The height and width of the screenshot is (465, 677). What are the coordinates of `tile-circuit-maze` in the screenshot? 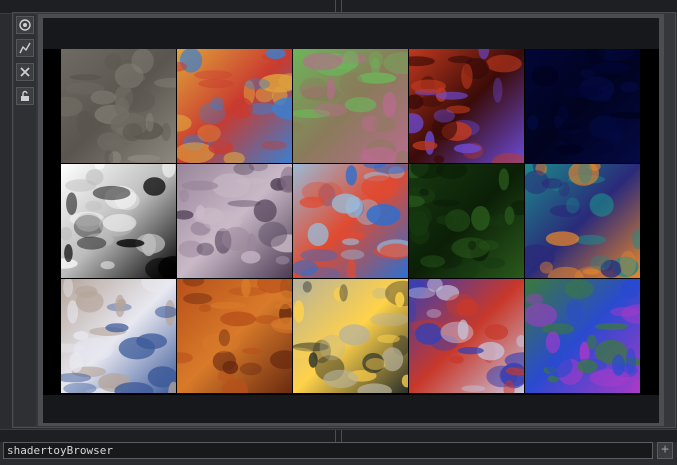 It's located at (466, 336).